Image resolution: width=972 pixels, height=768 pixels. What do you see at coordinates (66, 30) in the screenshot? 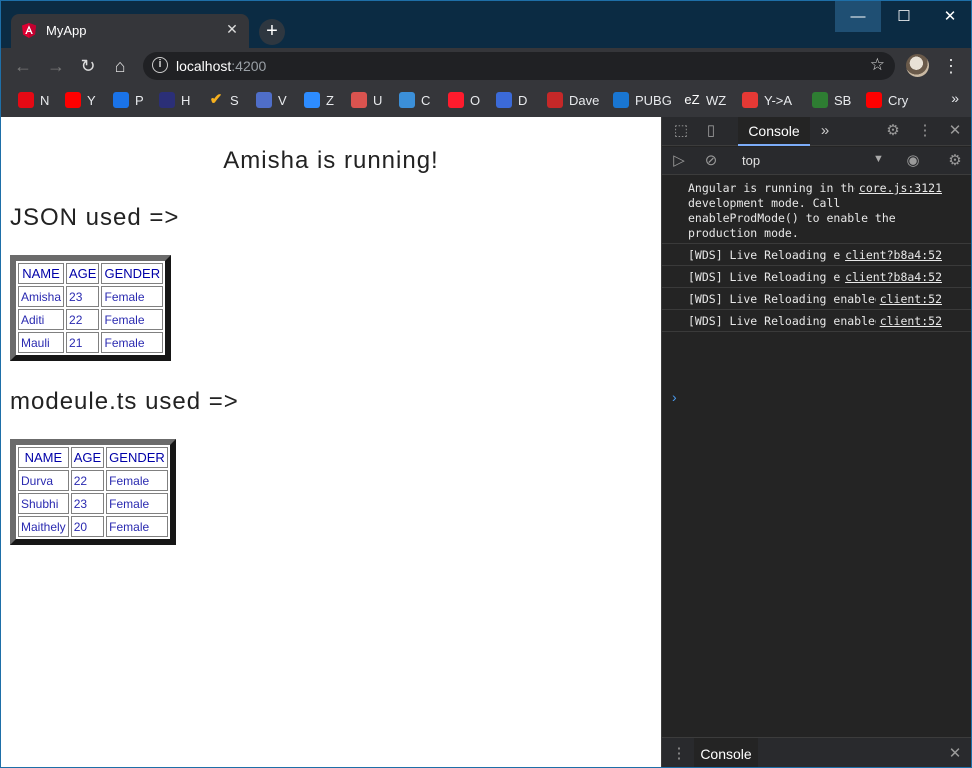
I see `tab-title: MyApp` at bounding box center [66, 30].